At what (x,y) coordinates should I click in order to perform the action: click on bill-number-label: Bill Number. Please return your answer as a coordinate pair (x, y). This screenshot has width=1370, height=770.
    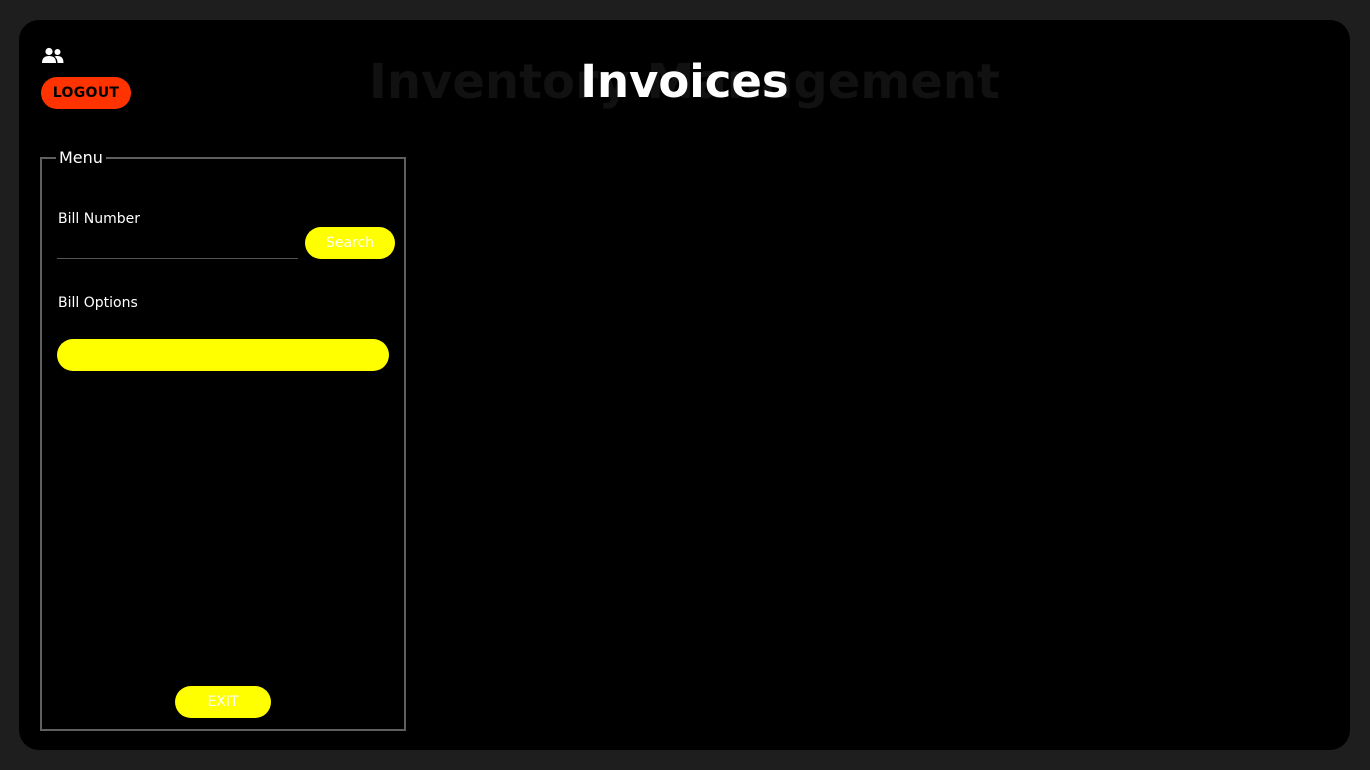
    Looking at the image, I should click on (99, 219).